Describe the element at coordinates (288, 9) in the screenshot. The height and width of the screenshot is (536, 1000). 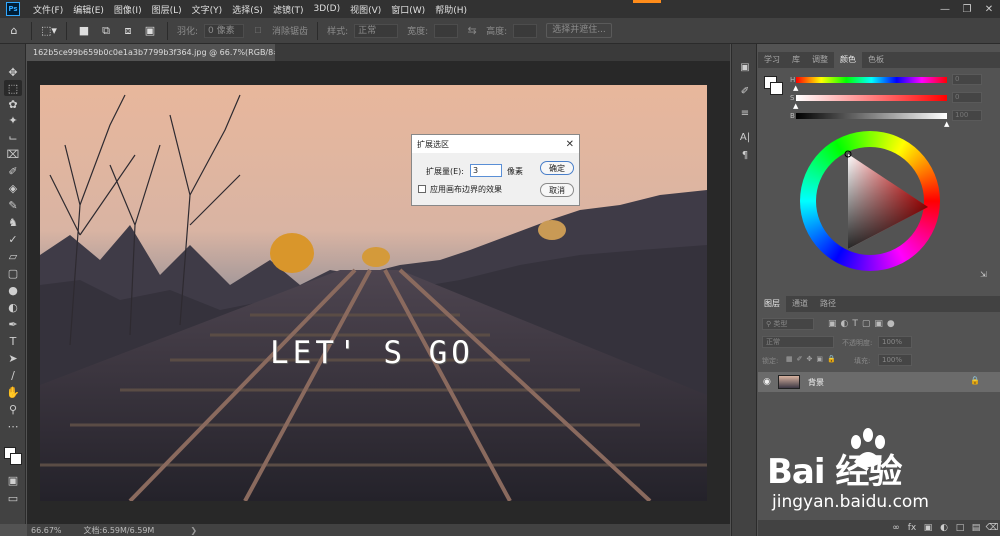
I see `menu-filter: 滤镜(T)` at that location.